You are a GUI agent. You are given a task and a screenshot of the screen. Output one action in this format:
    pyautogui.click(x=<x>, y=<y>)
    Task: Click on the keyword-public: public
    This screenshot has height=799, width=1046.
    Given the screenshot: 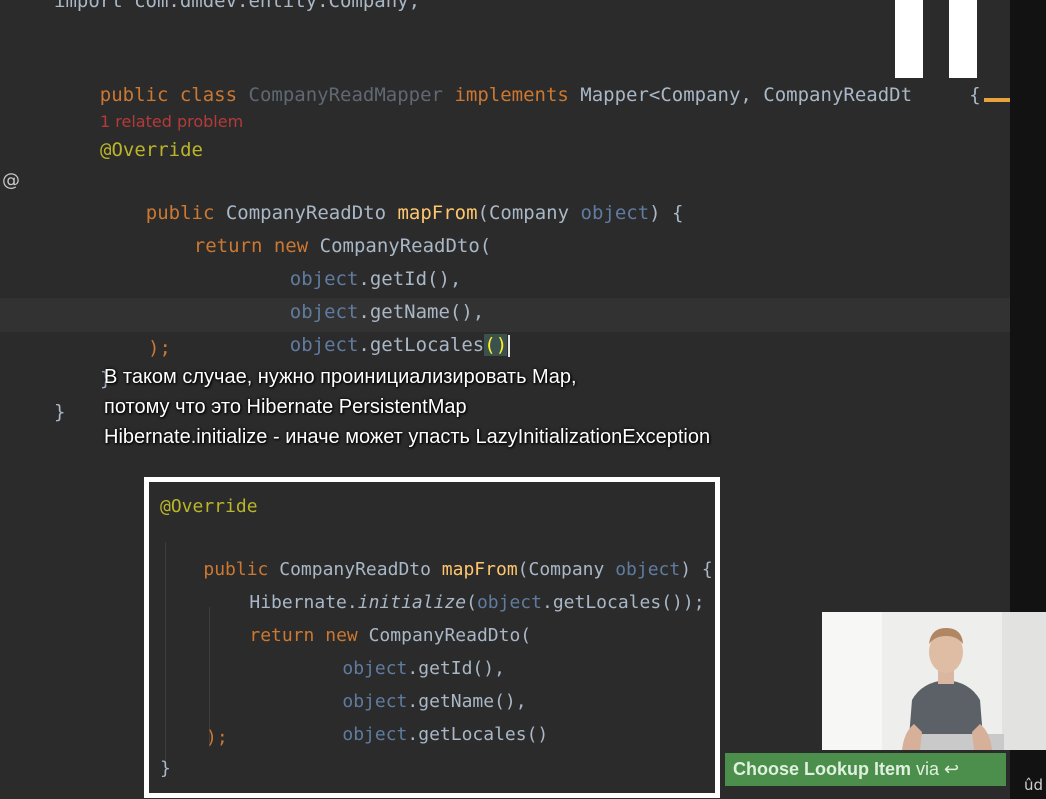 What is the action you would take?
    pyautogui.click(x=134, y=95)
    